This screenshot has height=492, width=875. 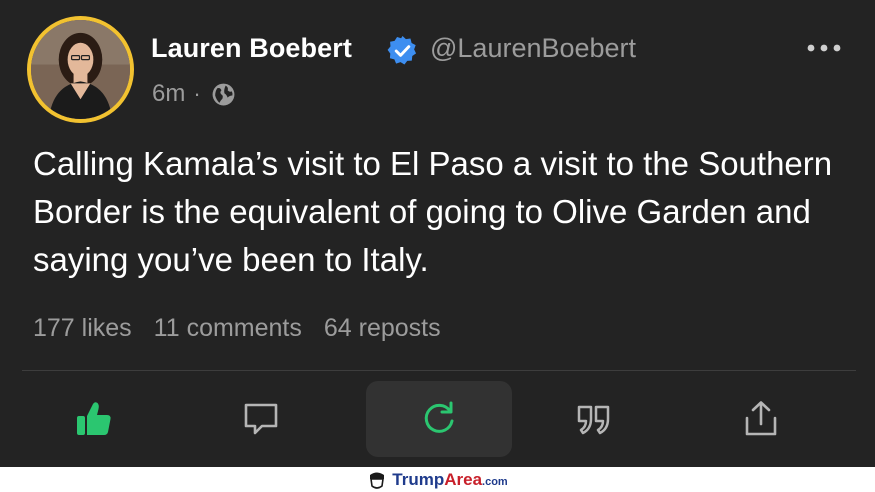 What do you see at coordinates (168, 94) in the screenshot?
I see `post-timestamp: 6m` at bounding box center [168, 94].